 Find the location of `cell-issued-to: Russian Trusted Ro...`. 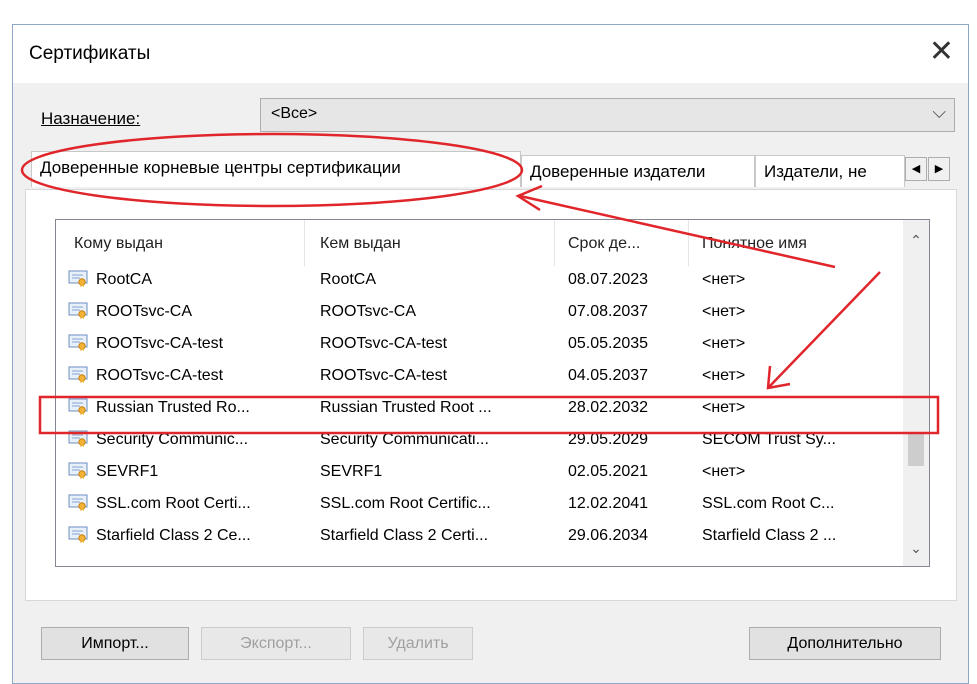

cell-issued-to: Russian Trusted Ro... is located at coordinates (173, 407).